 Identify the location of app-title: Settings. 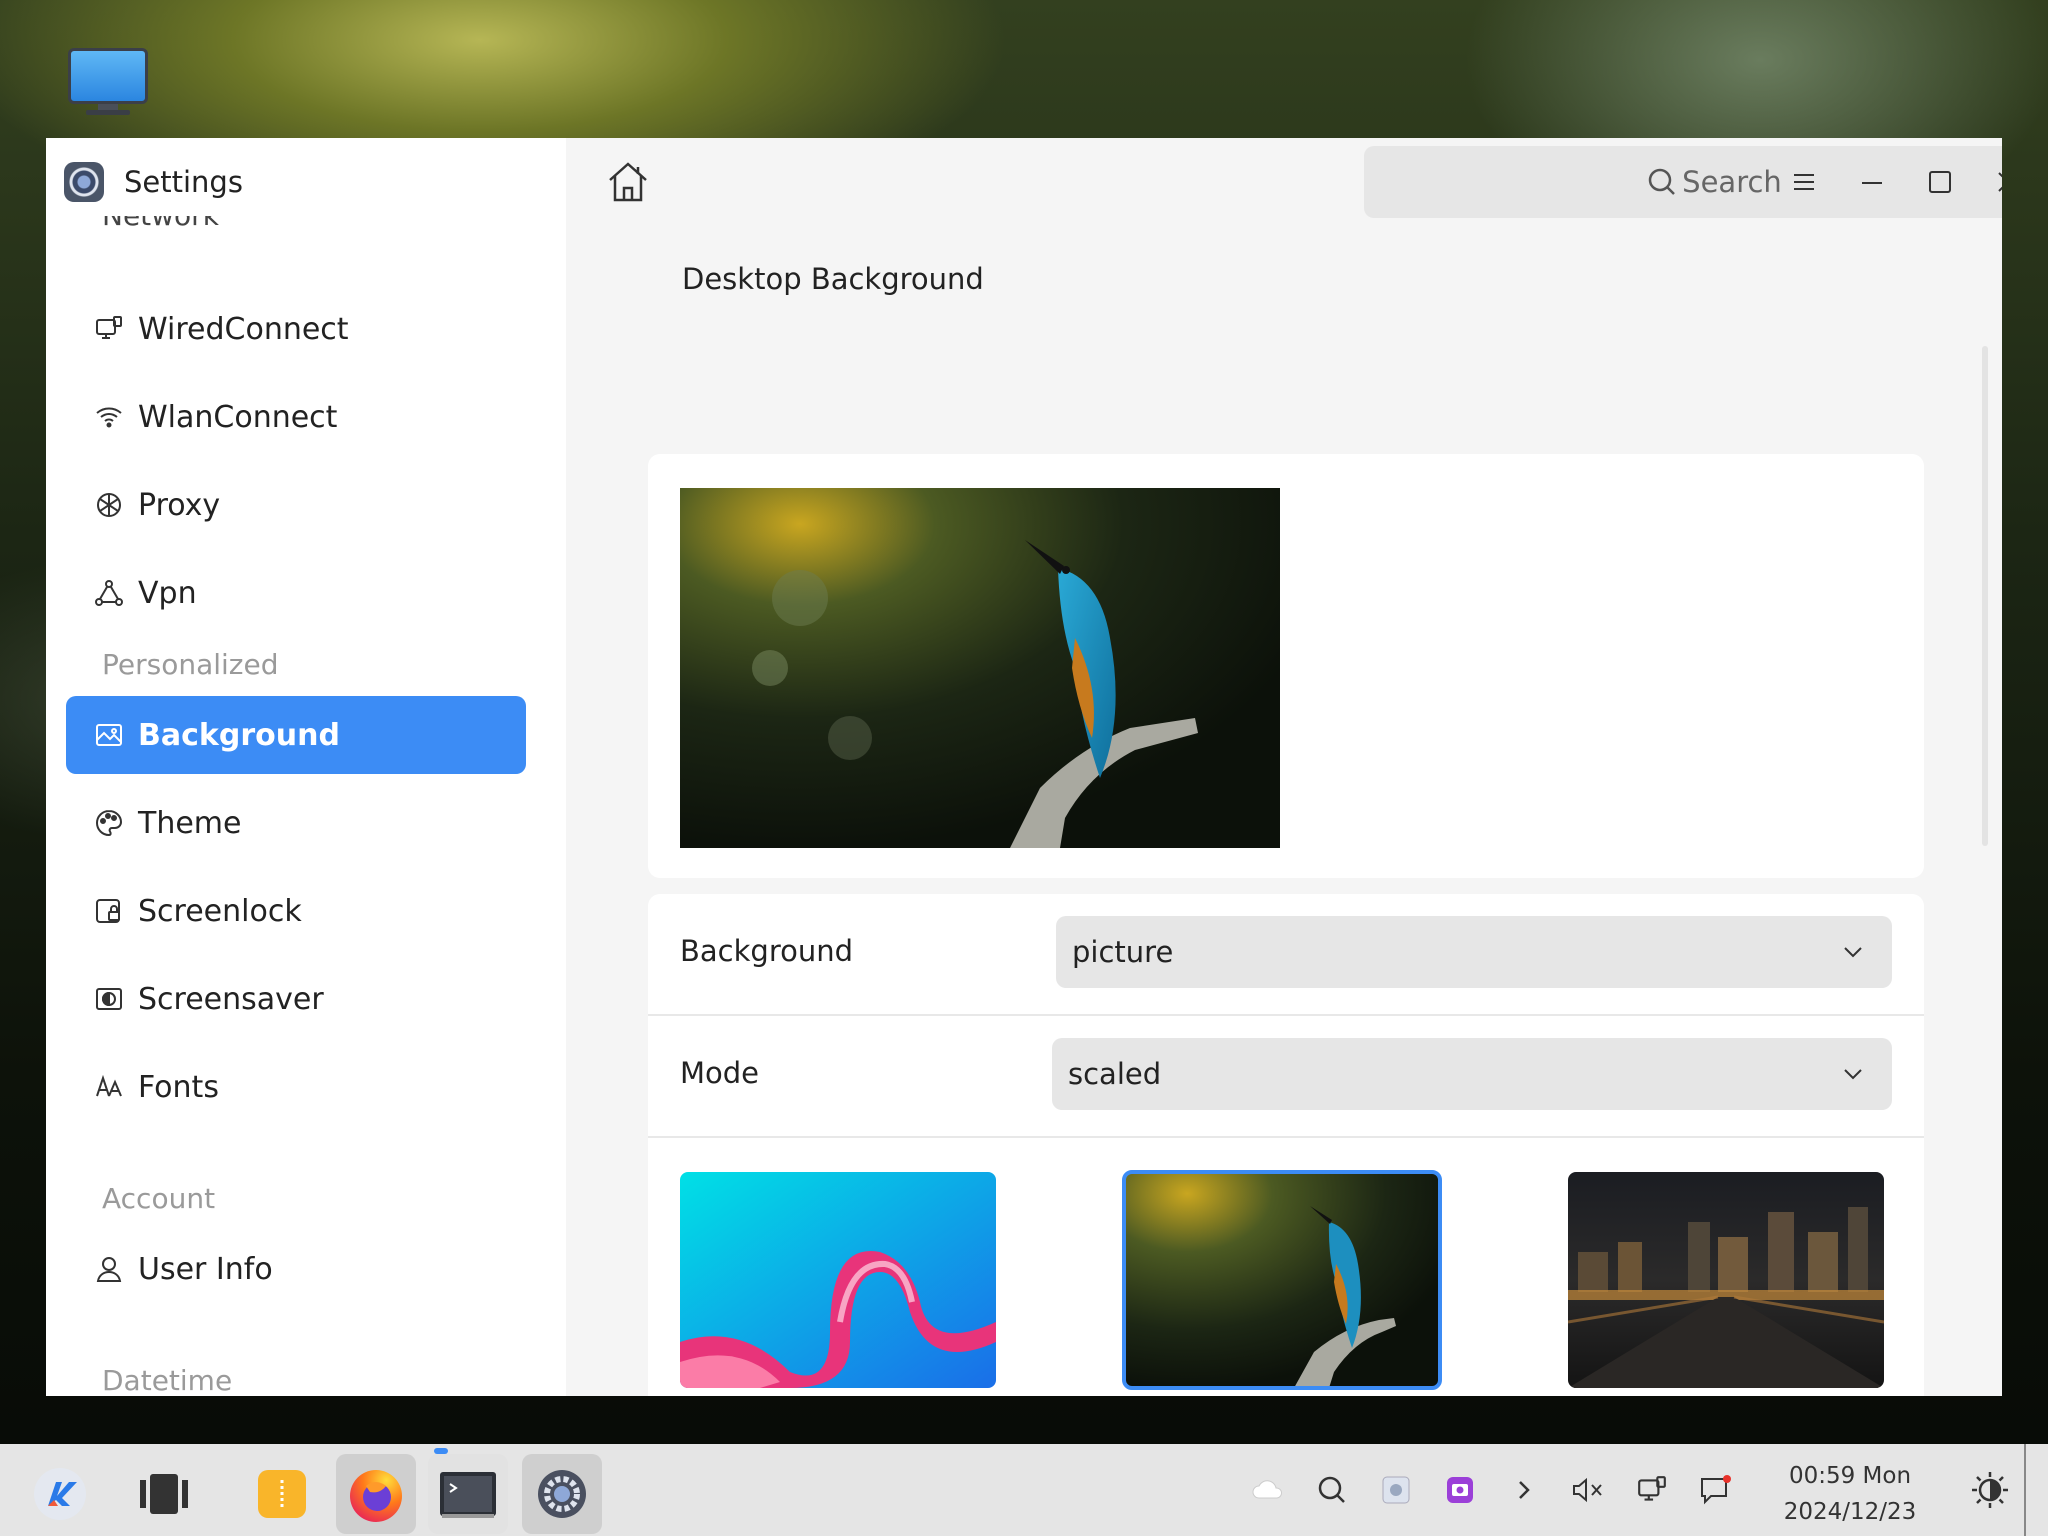
(183, 182).